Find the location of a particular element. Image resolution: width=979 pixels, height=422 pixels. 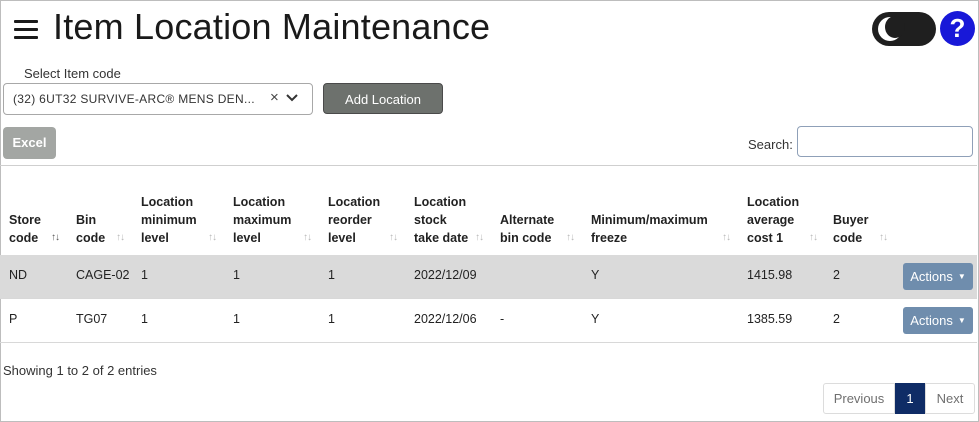

item-code-label: Select Item code is located at coordinates (72, 73).